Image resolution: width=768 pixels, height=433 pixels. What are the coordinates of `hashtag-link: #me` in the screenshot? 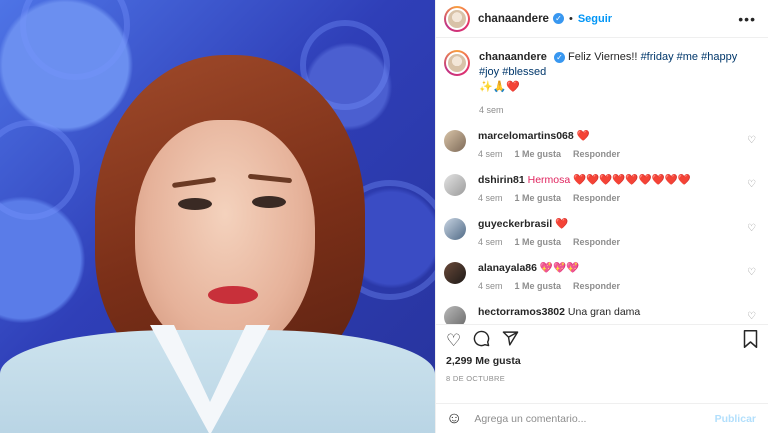 It's located at (687, 57).